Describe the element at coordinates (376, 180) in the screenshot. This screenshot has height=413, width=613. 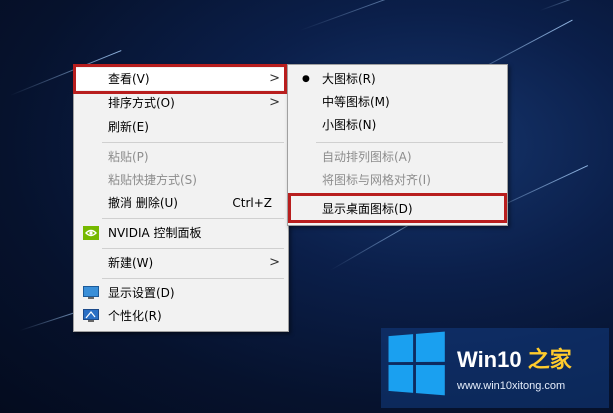
I see `submenu-item-align-to-grid-label: 将图标与网格对齐(I)` at that location.